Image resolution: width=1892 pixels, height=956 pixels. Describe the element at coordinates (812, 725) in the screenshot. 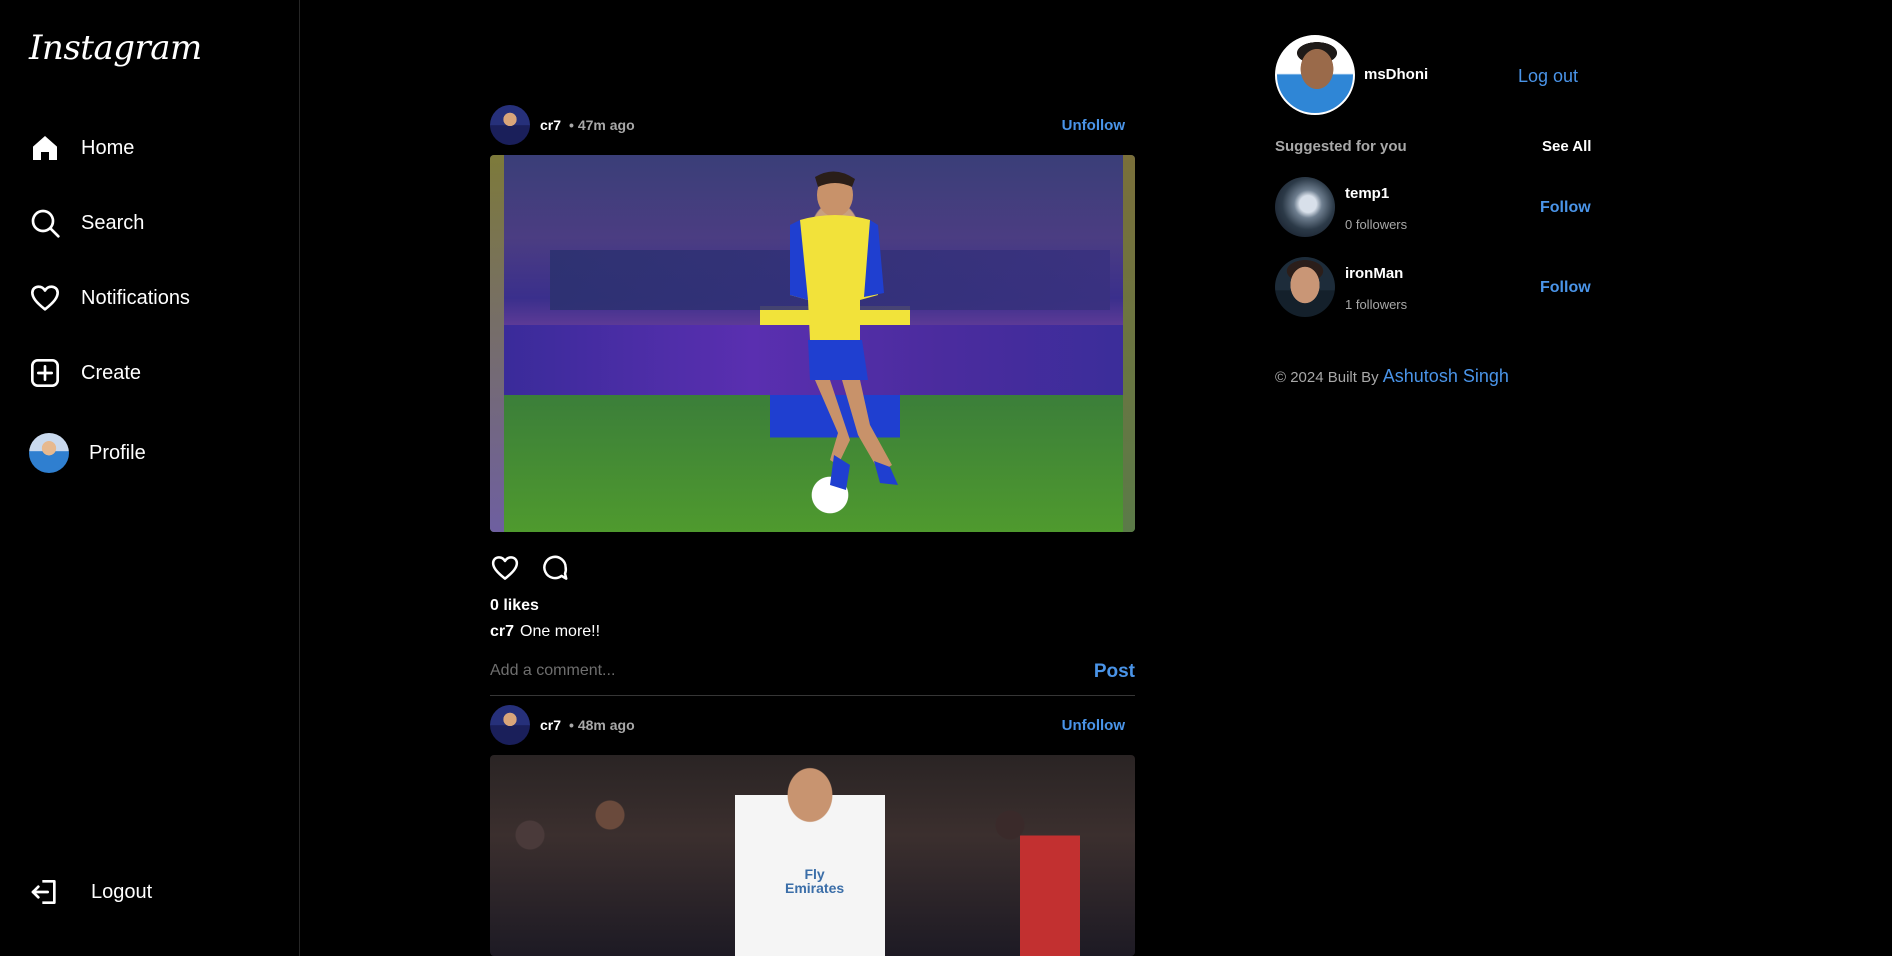

I see `post-header: cr7 • 48m ago Unfollow` at that location.